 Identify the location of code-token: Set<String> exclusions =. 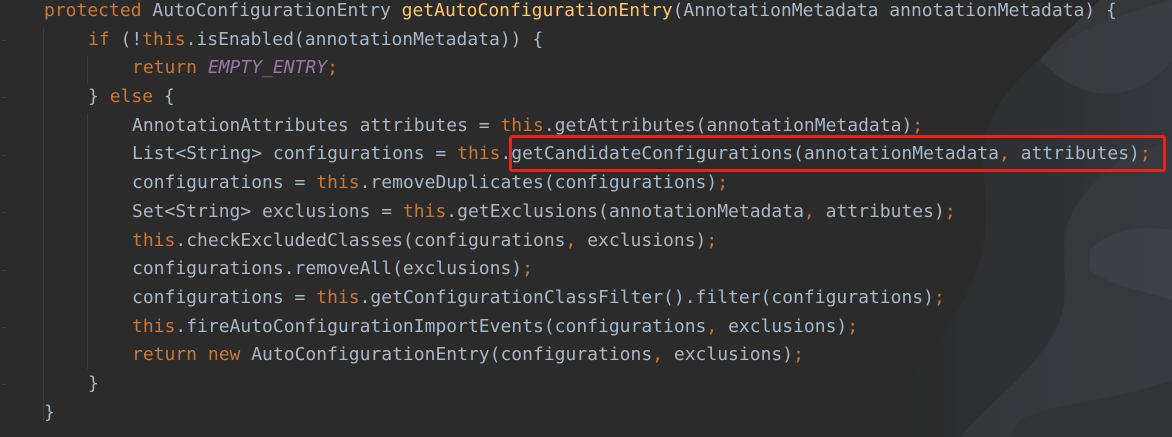
(267, 211).